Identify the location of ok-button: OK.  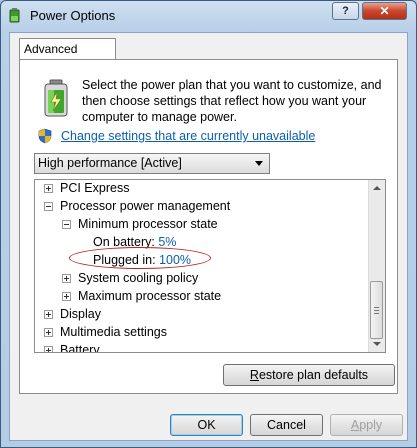
(206, 425).